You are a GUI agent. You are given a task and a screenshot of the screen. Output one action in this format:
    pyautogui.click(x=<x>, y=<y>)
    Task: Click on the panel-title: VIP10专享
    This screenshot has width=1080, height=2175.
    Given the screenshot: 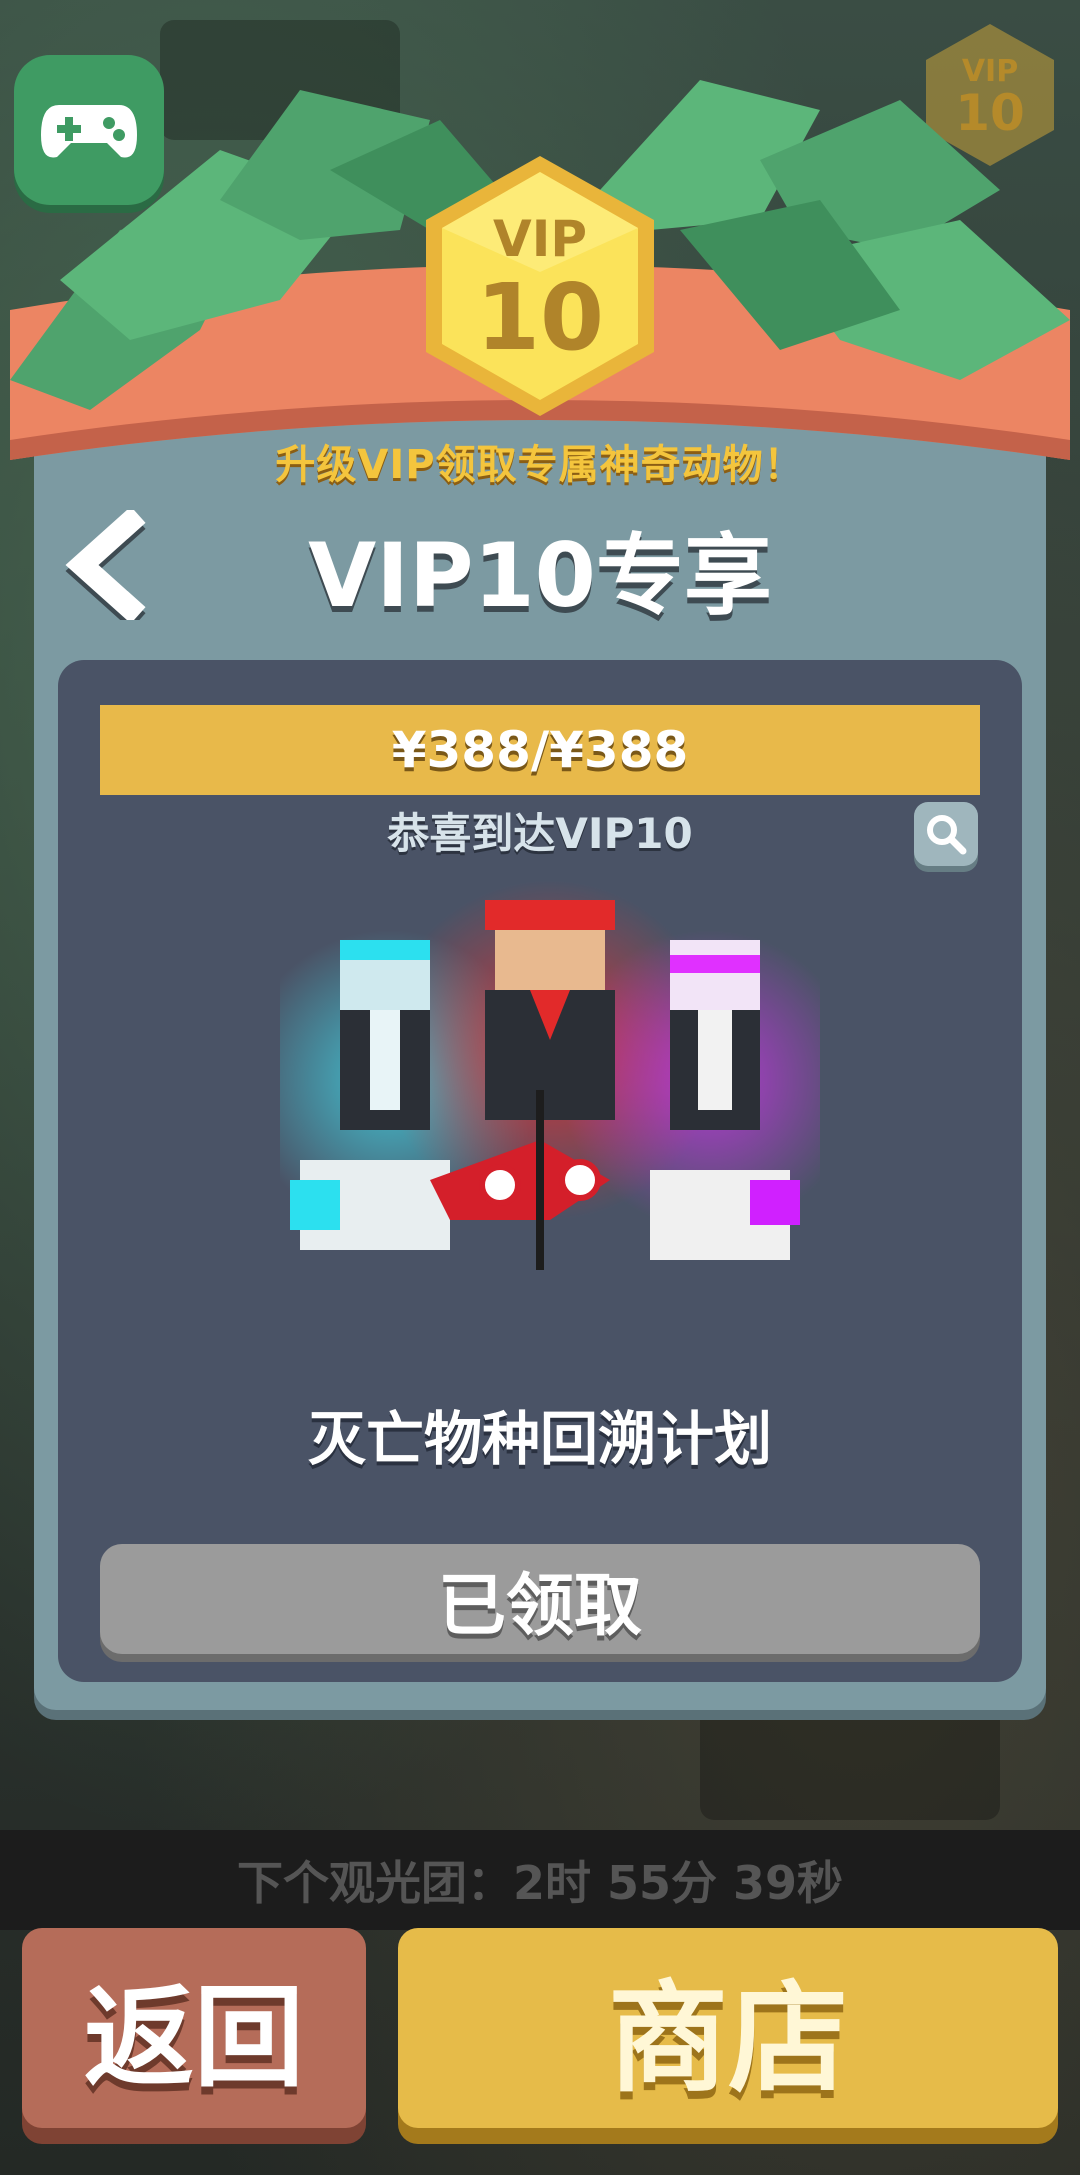 What is the action you would take?
    pyautogui.click(x=540, y=575)
    